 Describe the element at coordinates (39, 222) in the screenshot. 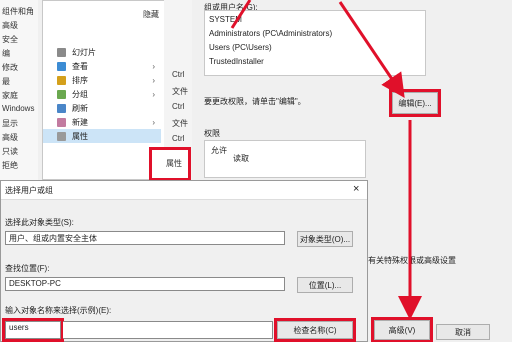

I see `object-type-label: 选择此对象类型(S):` at that location.